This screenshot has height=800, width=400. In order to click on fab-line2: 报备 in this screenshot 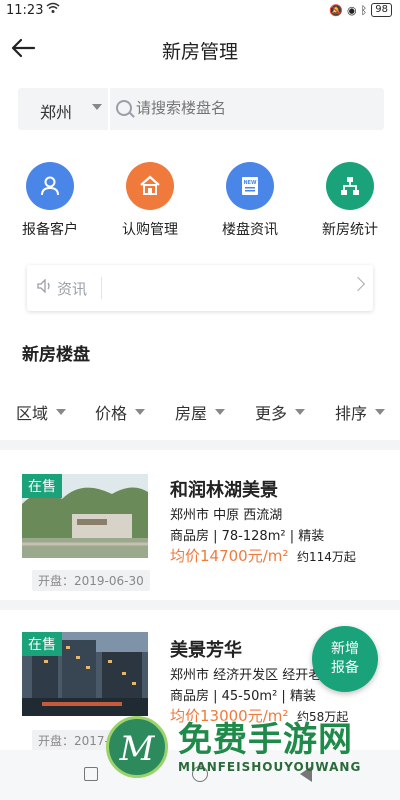, I will do `click(345, 668)`.